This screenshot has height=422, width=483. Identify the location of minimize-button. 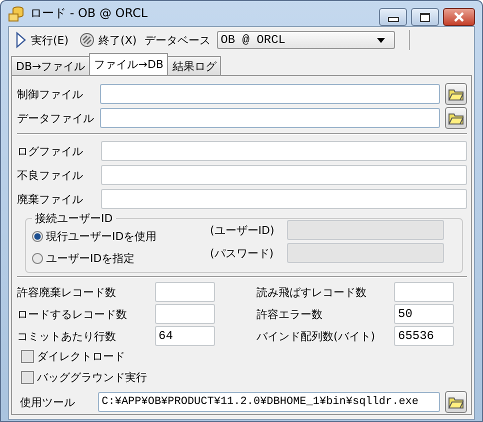
(393, 17).